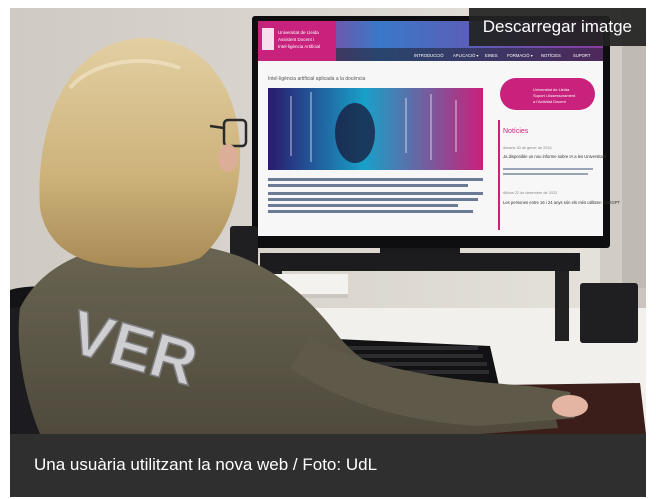 The height and width of the screenshot is (499, 656). I want to click on screen-side-logo-line-1: Universitat de Lleida, so click(551, 89).